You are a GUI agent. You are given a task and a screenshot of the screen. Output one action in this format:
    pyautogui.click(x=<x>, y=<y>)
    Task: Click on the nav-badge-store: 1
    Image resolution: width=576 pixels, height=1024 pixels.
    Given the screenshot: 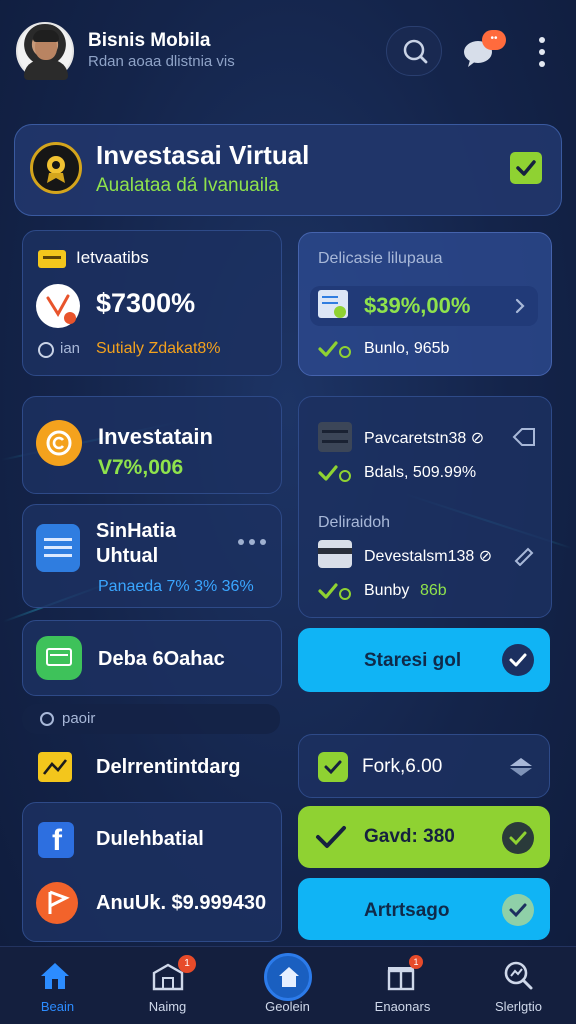 What is the action you would take?
    pyautogui.click(x=187, y=964)
    